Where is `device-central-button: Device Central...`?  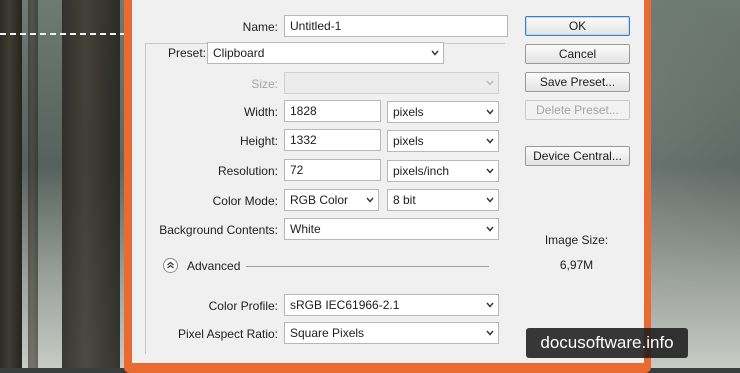
device-central-button: Device Central... is located at coordinates (577, 156).